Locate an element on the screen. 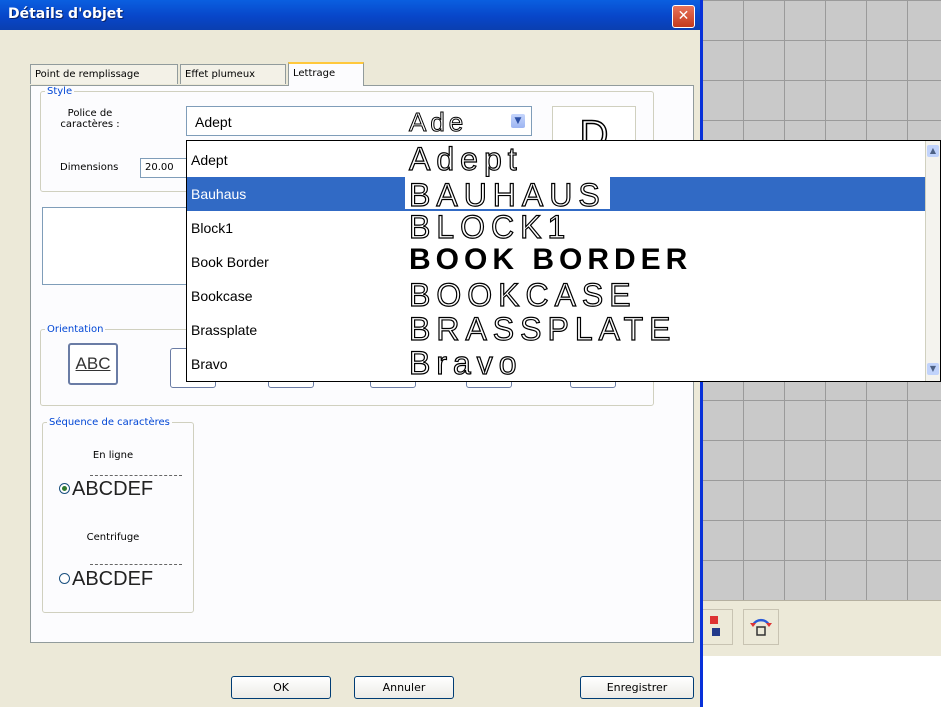  tab-label: Lettrage is located at coordinates (314, 73).